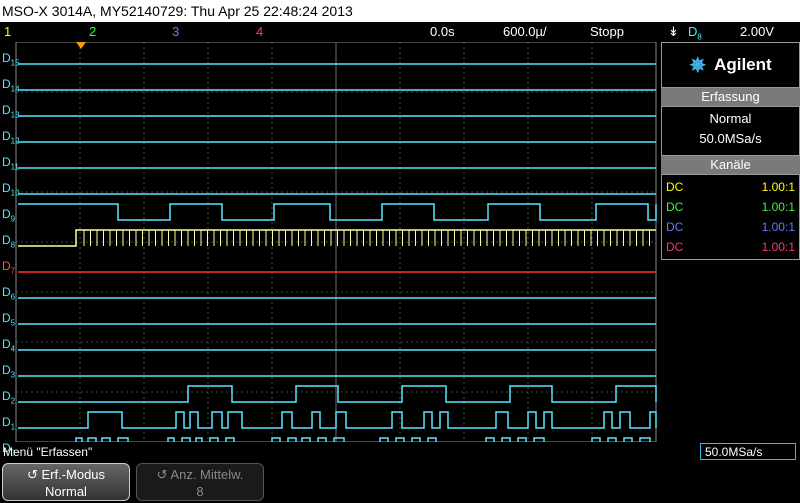 The height and width of the screenshot is (503, 800). I want to click on trace-d2, so click(337, 394).